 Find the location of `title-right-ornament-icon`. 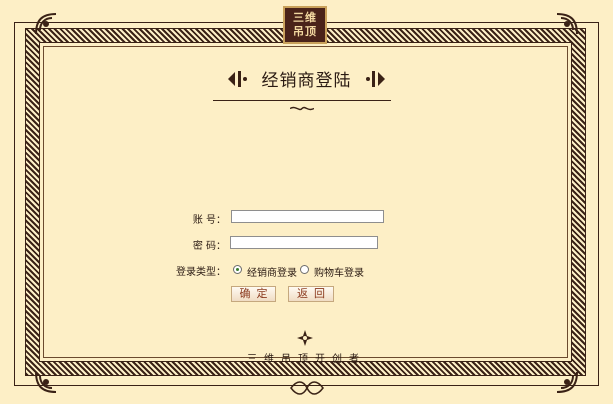

title-right-ornament-icon is located at coordinates (376, 79).